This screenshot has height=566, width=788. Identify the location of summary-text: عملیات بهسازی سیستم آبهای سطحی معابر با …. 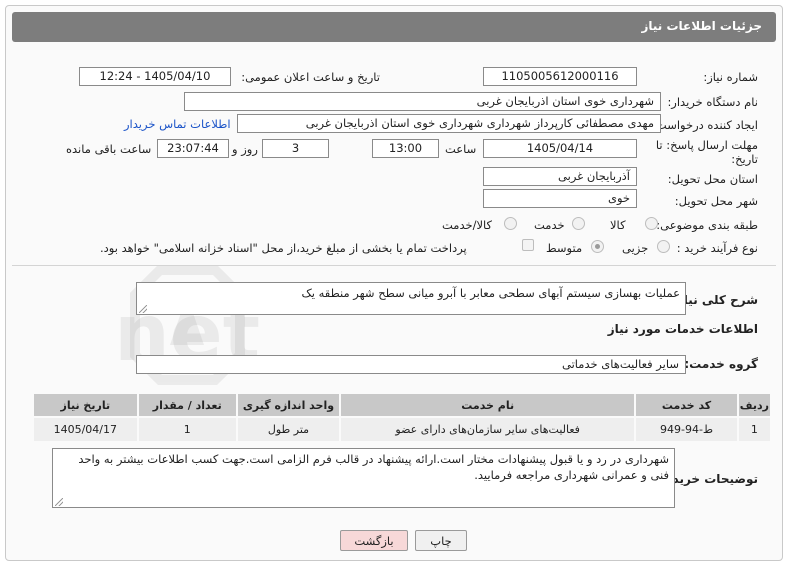
(490, 293).